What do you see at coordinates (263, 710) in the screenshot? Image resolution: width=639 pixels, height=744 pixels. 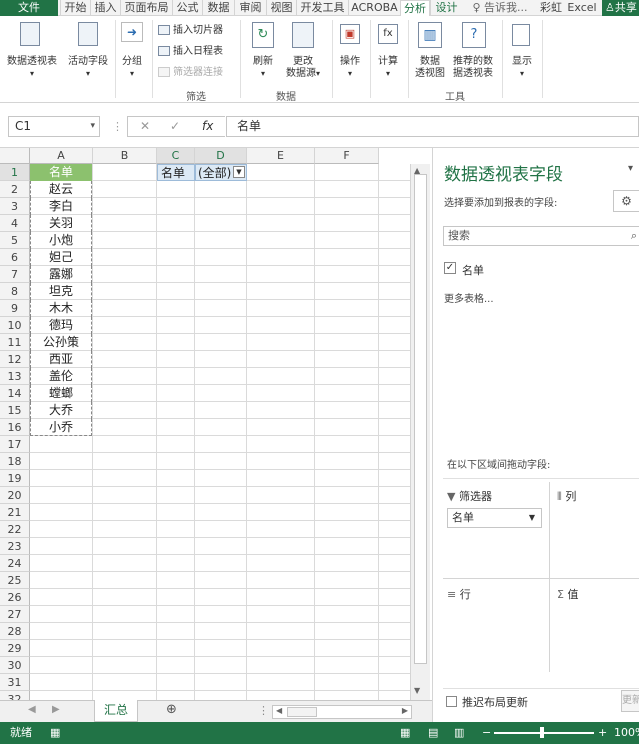 I see `tab-split-icon: ⋮` at bounding box center [263, 710].